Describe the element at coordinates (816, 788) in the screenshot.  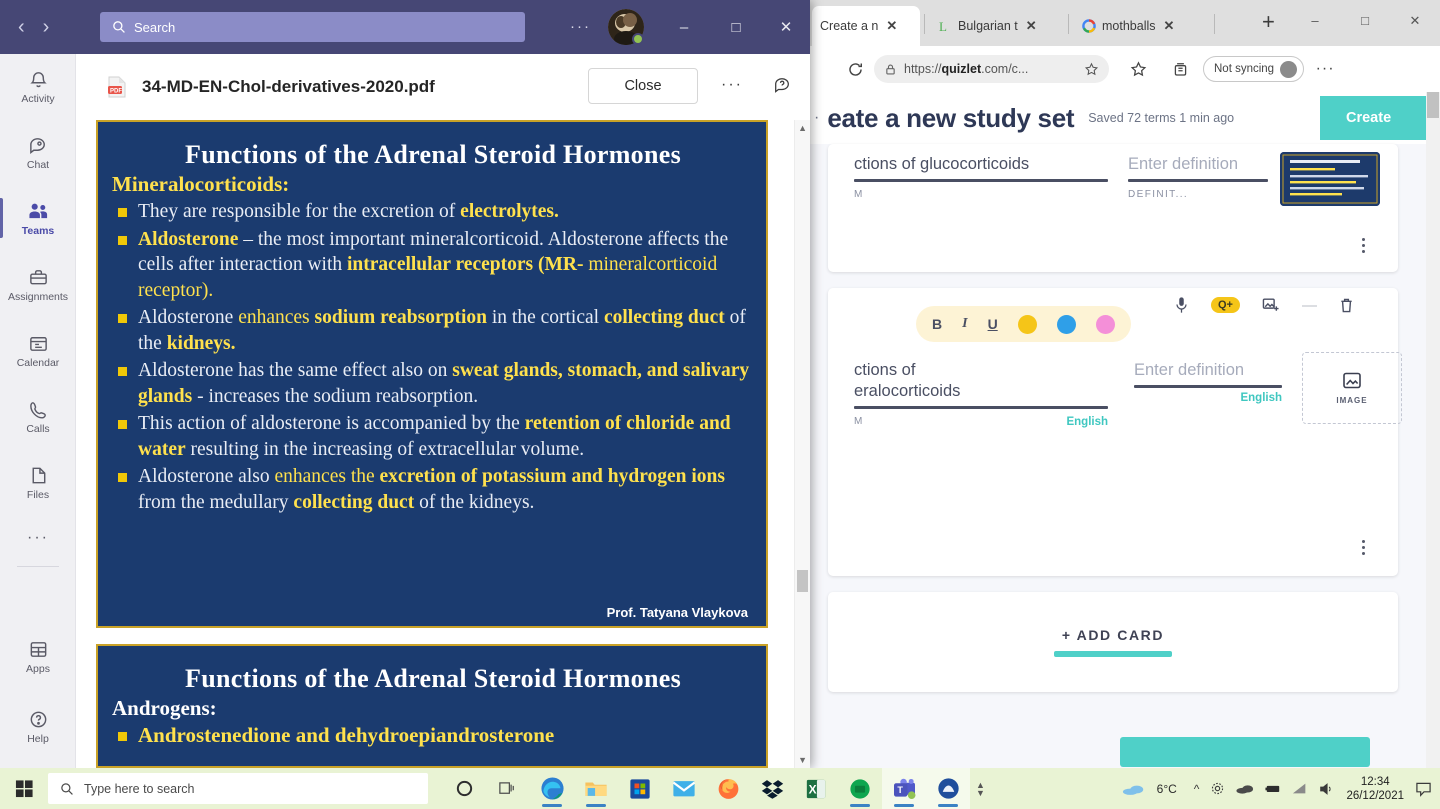
I see `excel-icon: X` at that location.